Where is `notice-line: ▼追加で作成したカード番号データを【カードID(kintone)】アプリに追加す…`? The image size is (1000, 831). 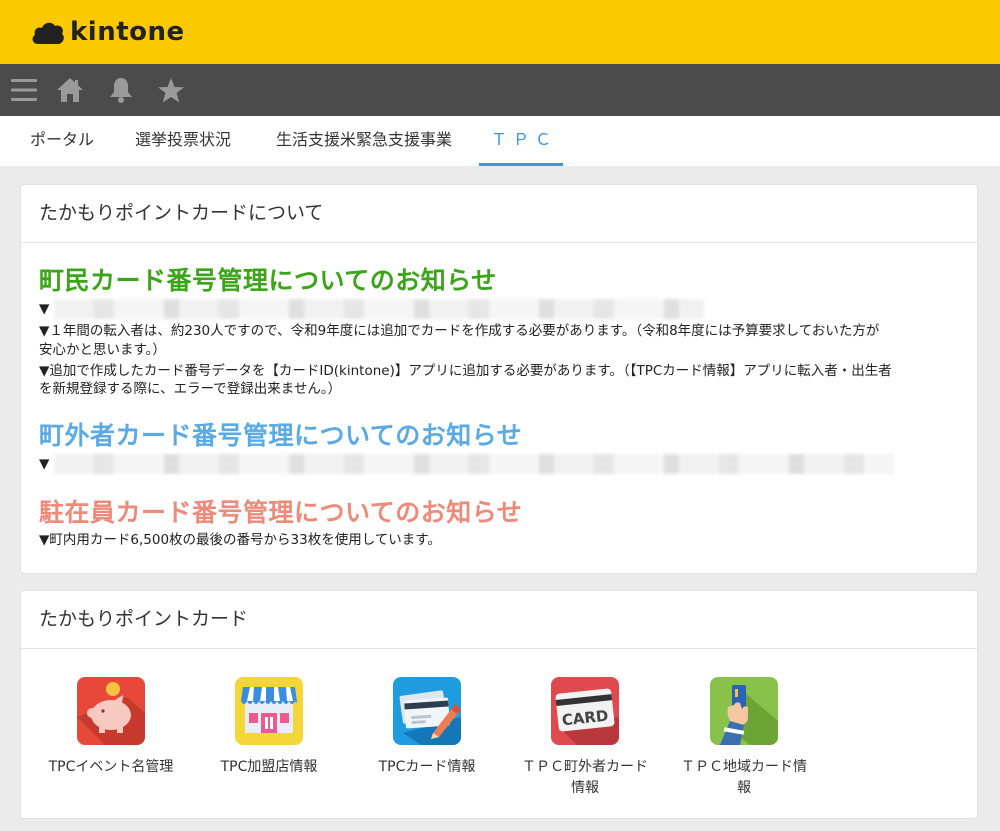
notice-line: ▼追加で作成したカード番号データを【カードID(kintone)】アプリに追加す… is located at coordinates (465, 371).